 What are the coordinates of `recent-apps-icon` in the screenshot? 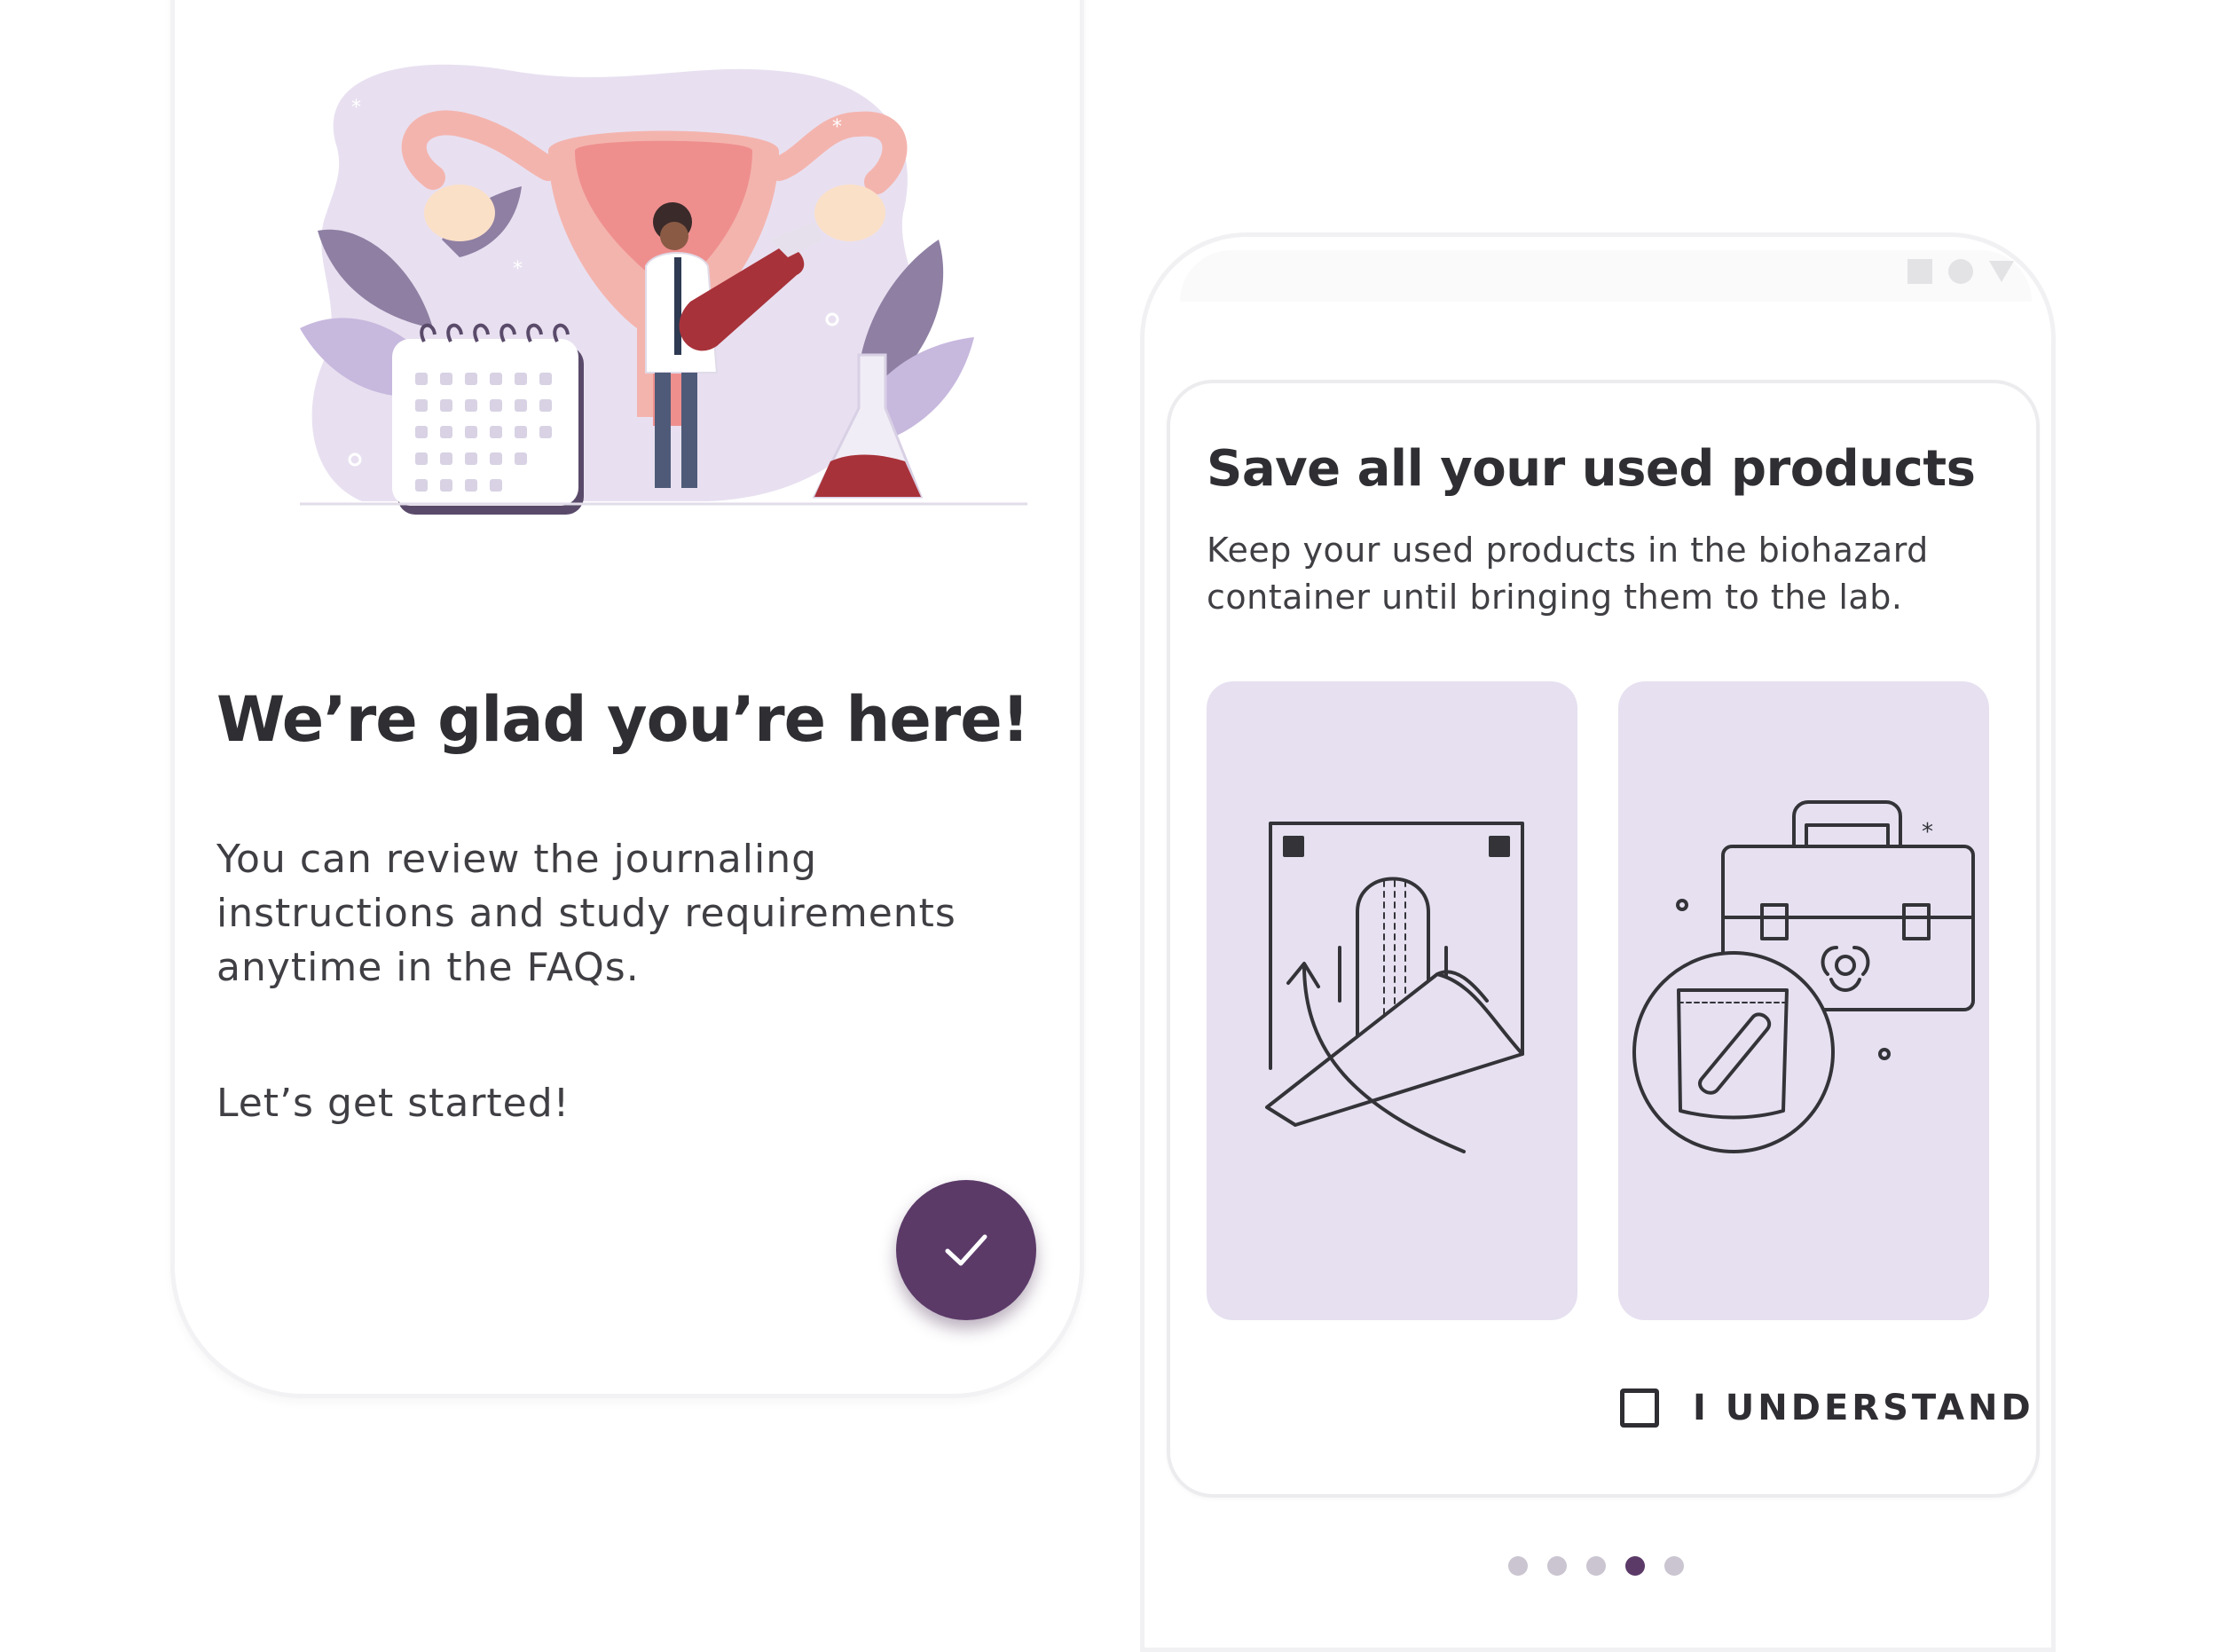 It's located at (1919, 271).